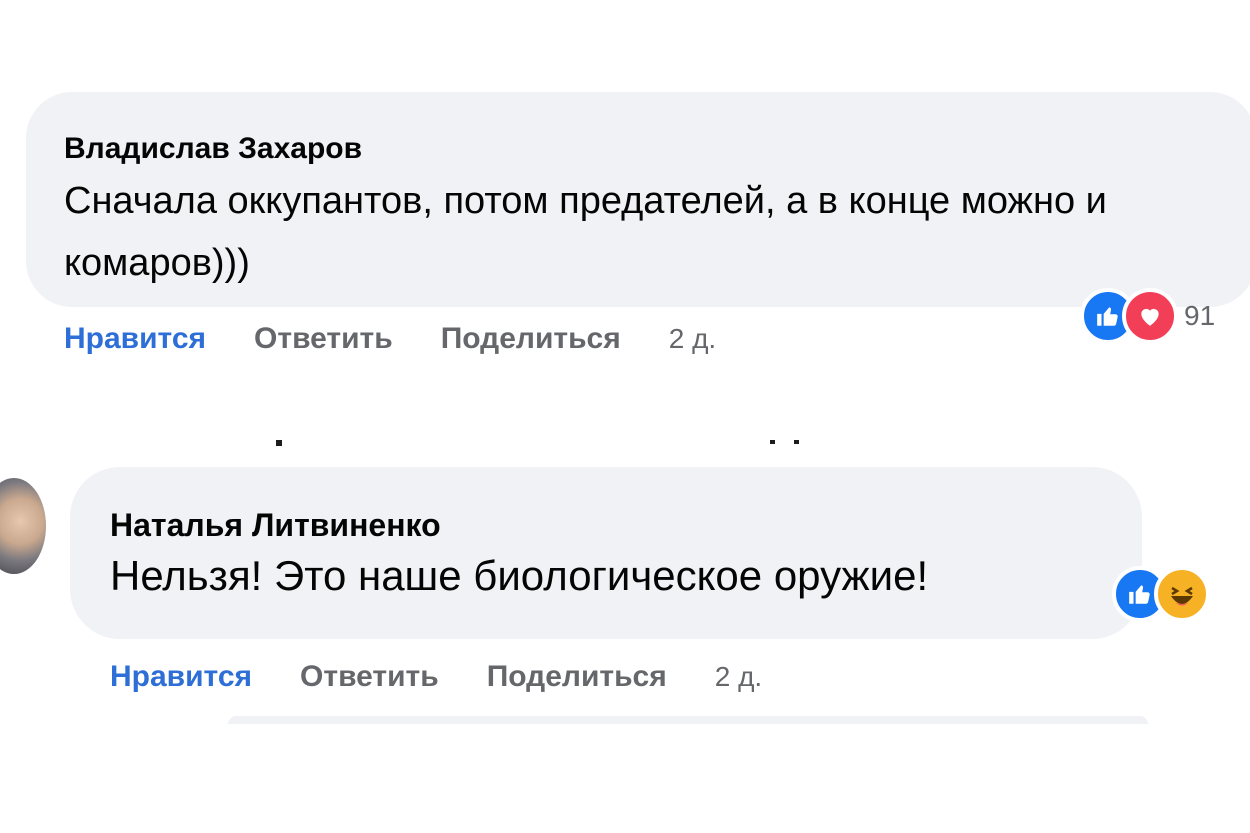 The image size is (1250, 833). What do you see at coordinates (519, 575) in the screenshot?
I see `comment-text: Нельзя! Это наше биологическое оружие!` at bounding box center [519, 575].